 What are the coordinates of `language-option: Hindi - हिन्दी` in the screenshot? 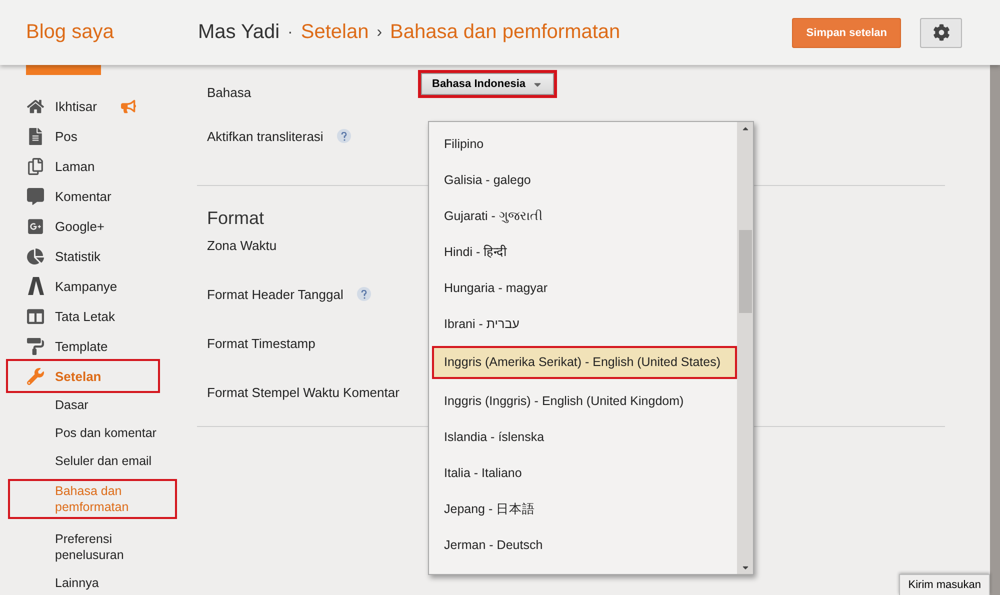 It's located at (583, 252).